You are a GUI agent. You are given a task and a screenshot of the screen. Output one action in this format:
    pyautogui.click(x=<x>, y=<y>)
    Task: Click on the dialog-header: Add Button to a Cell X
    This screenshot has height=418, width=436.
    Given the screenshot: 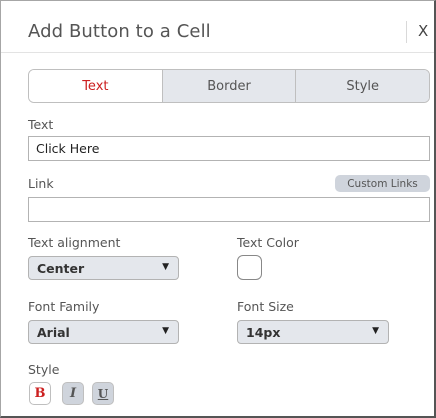 What is the action you would take?
    pyautogui.click(x=217, y=27)
    